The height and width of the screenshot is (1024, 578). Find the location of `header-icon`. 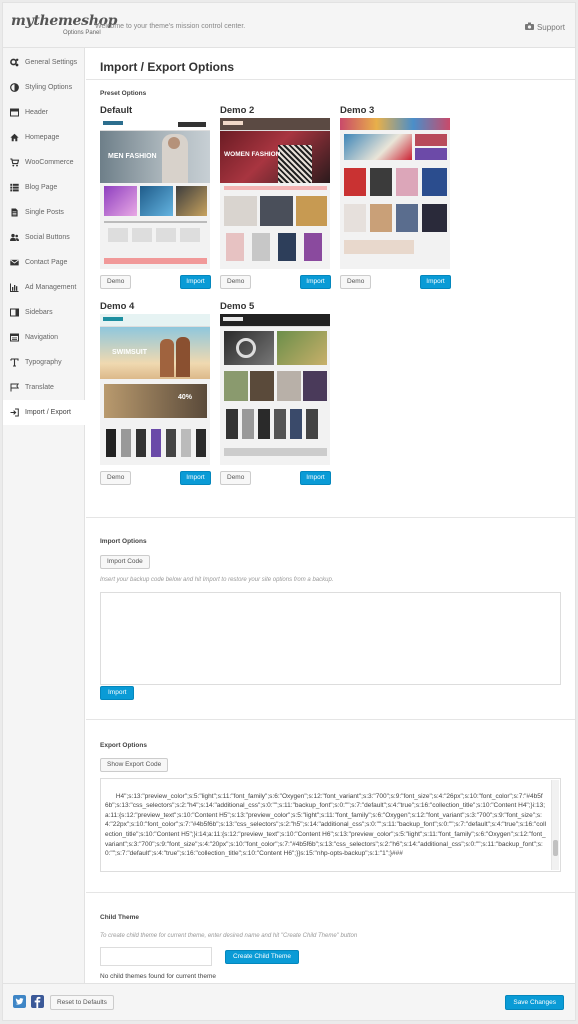

header-icon is located at coordinates (14, 112).